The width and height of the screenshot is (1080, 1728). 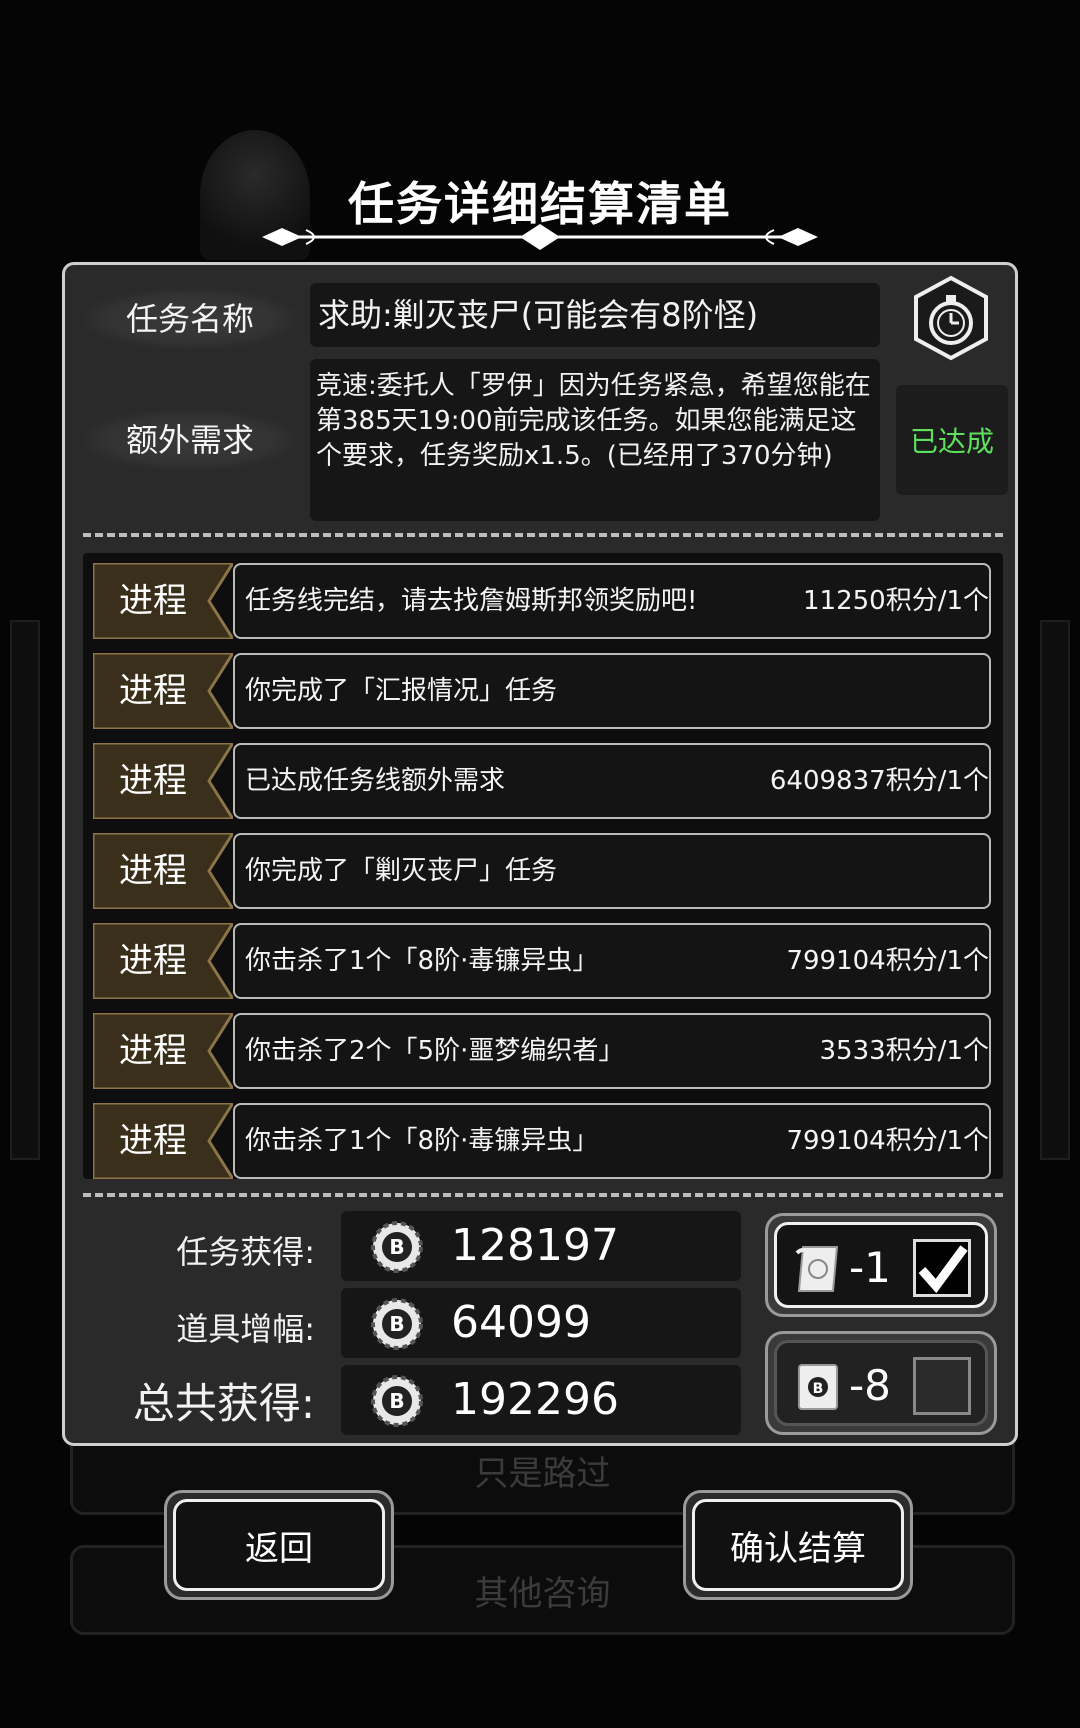 What do you see at coordinates (540, 237) in the screenshot?
I see `title-ornament` at bounding box center [540, 237].